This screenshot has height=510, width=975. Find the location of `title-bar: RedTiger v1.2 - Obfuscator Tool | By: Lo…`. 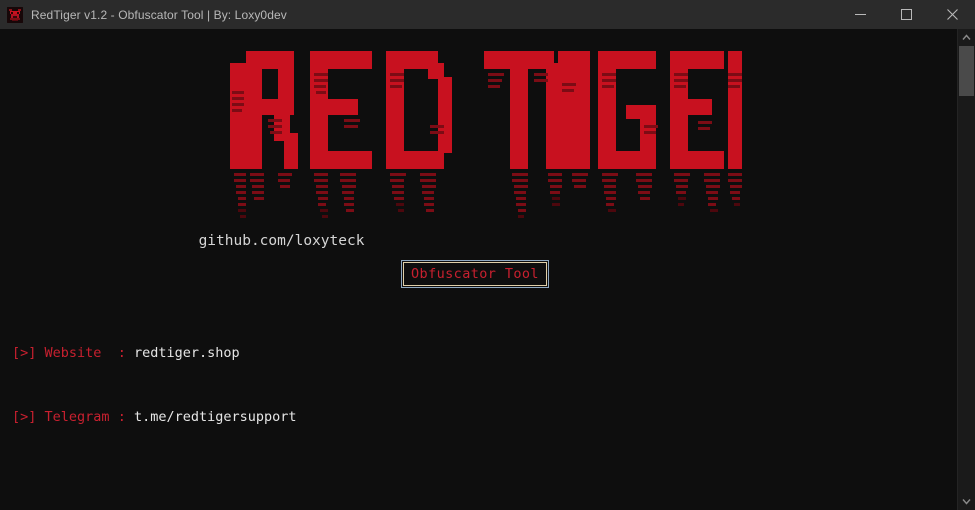

title-bar: RedTiger v1.2 - Obfuscator Tool | By: Lo… is located at coordinates (487, 14).